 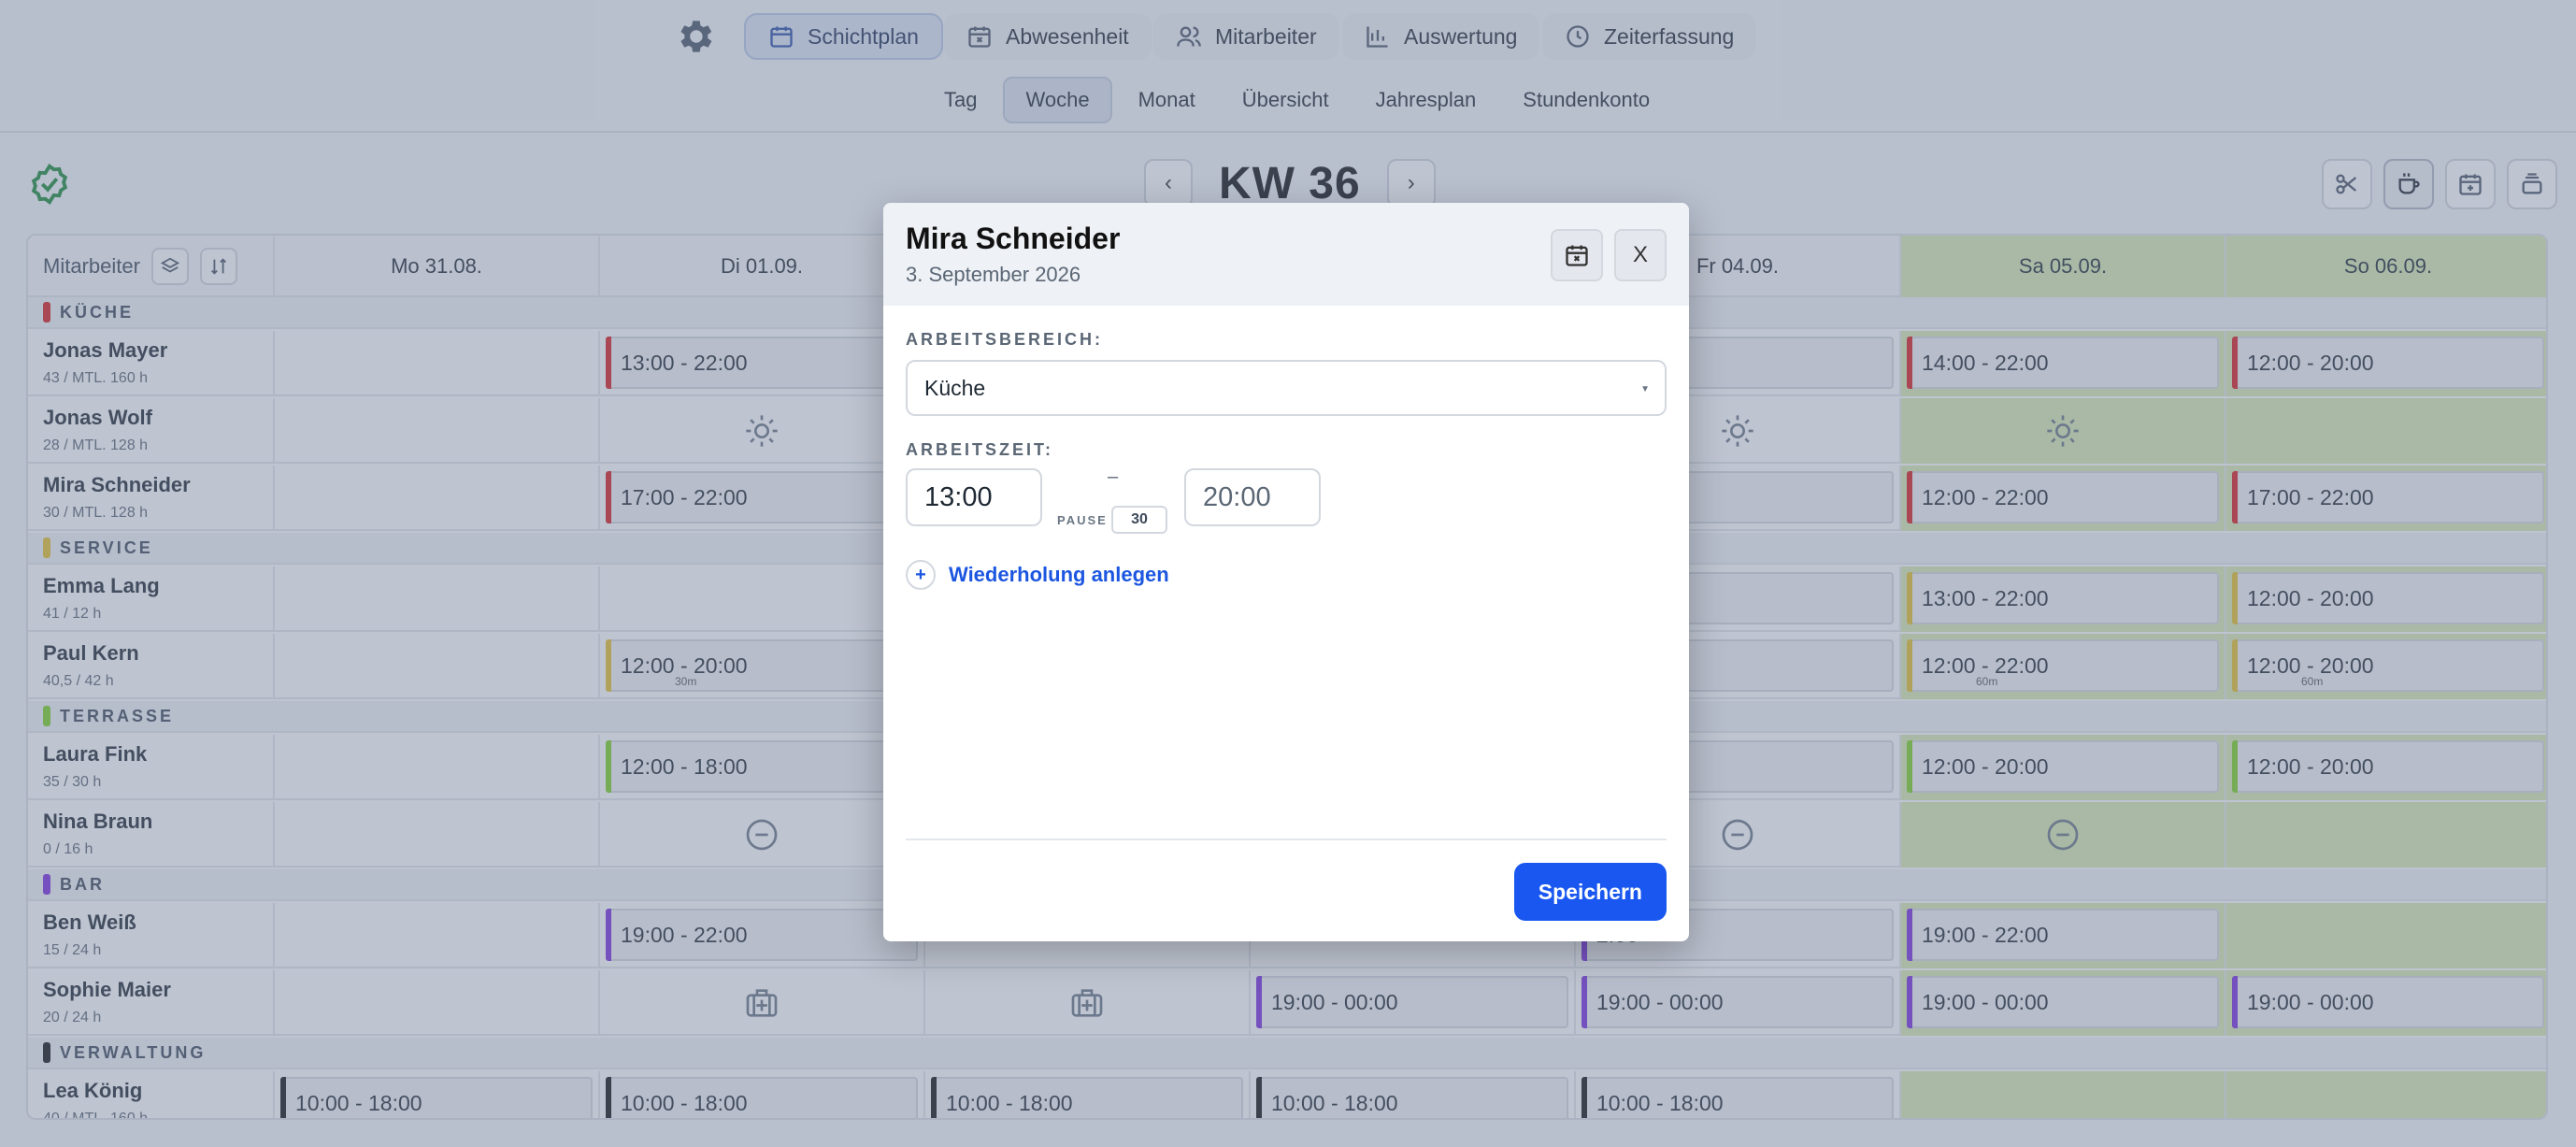 What do you see at coordinates (1590, 892) in the screenshot?
I see `save-button: Speichern` at bounding box center [1590, 892].